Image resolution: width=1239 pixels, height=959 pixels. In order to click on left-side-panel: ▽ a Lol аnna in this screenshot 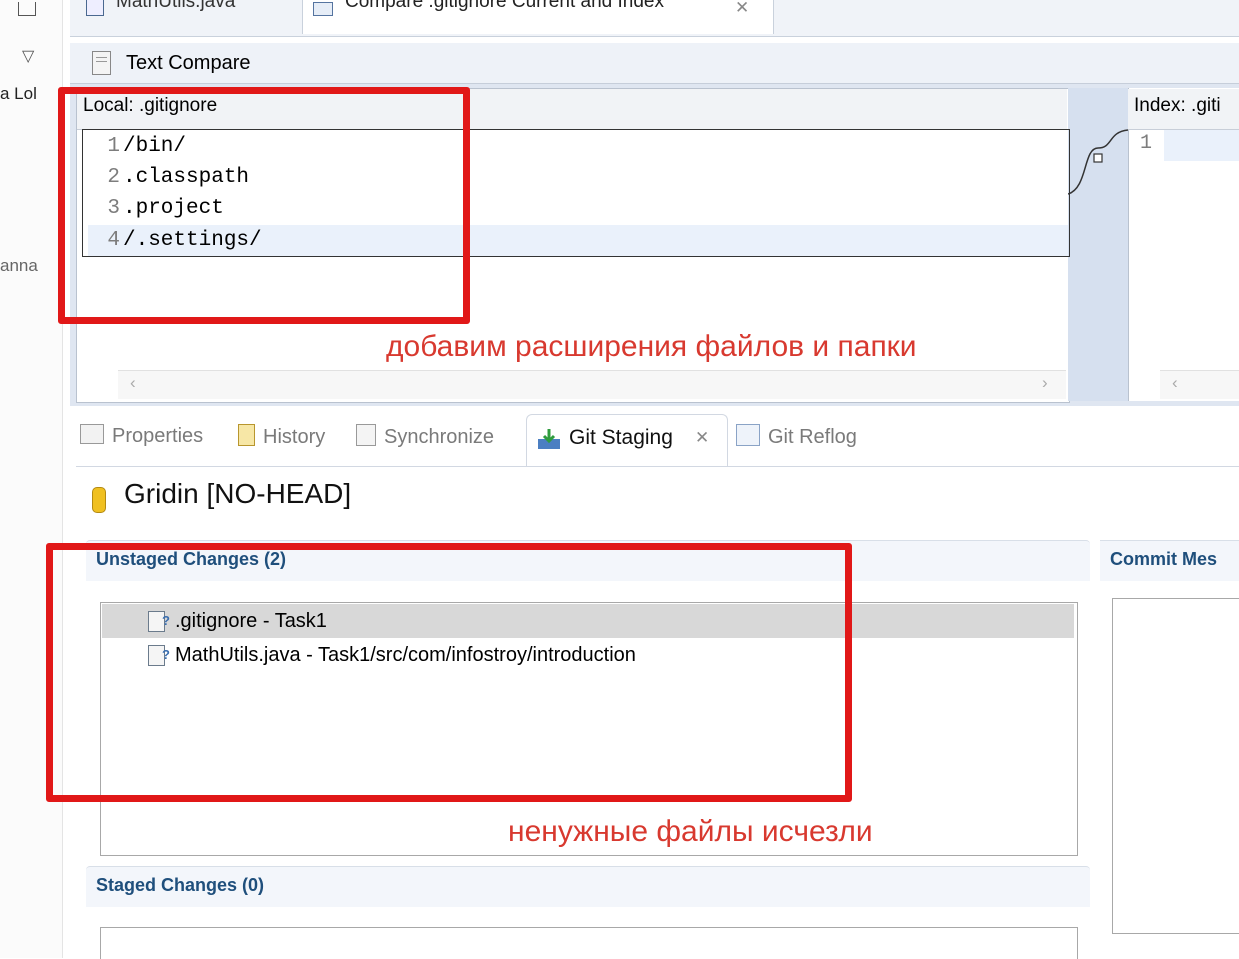, I will do `click(31, 479)`.